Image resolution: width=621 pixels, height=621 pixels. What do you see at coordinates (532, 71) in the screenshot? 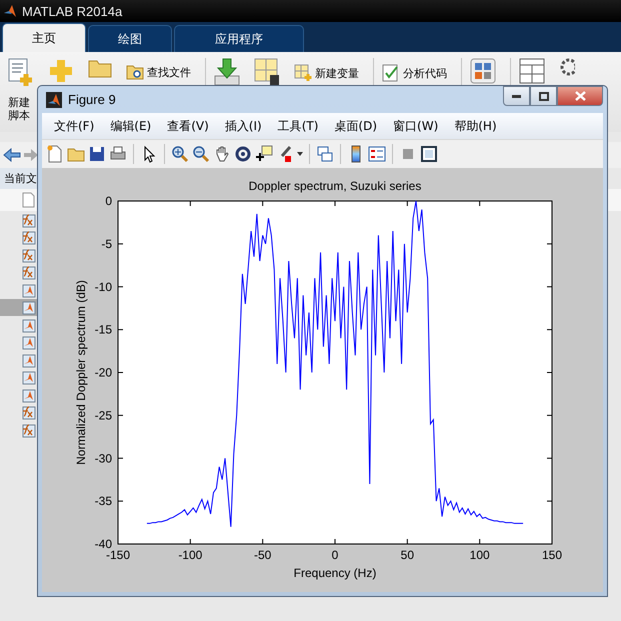
I see `layout-icon` at bounding box center [532, 71].